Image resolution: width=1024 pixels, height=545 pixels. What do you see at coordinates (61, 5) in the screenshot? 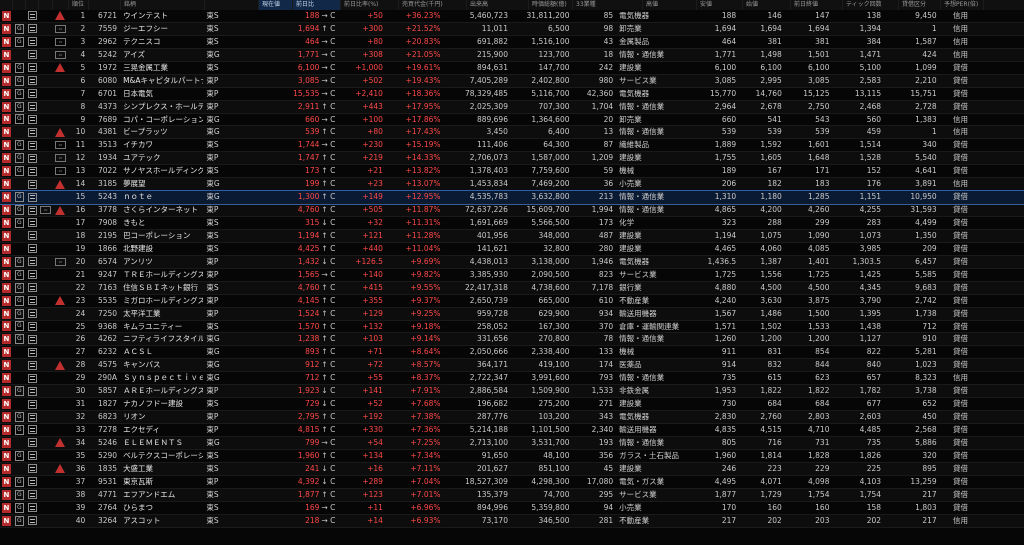
I see `header-h-warn` at bounding box center [61, 5].